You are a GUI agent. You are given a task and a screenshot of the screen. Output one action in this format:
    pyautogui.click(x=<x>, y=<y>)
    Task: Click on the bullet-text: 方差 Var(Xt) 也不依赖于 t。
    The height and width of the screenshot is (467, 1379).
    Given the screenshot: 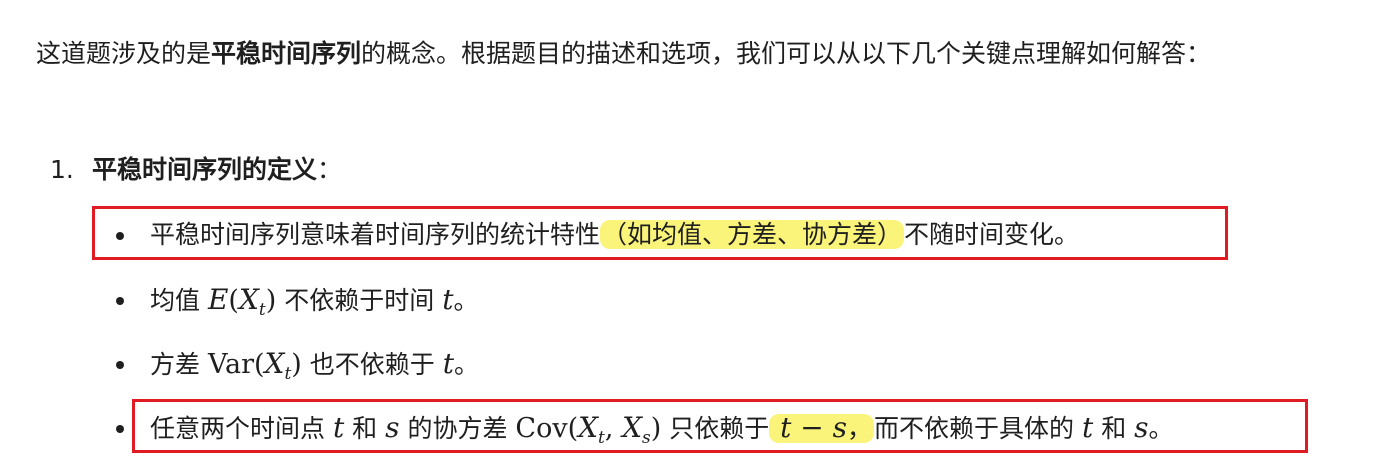 What is the action you would take?
    pyautogui.click(x=314, y=369)
    